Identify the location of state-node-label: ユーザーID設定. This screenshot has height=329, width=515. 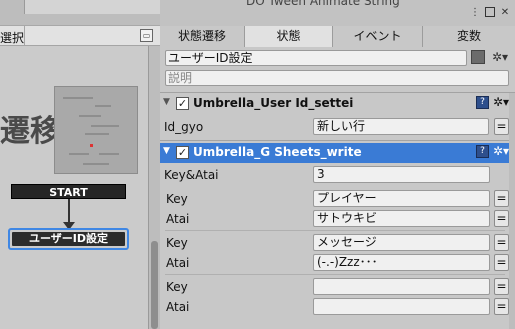
(68, 239).